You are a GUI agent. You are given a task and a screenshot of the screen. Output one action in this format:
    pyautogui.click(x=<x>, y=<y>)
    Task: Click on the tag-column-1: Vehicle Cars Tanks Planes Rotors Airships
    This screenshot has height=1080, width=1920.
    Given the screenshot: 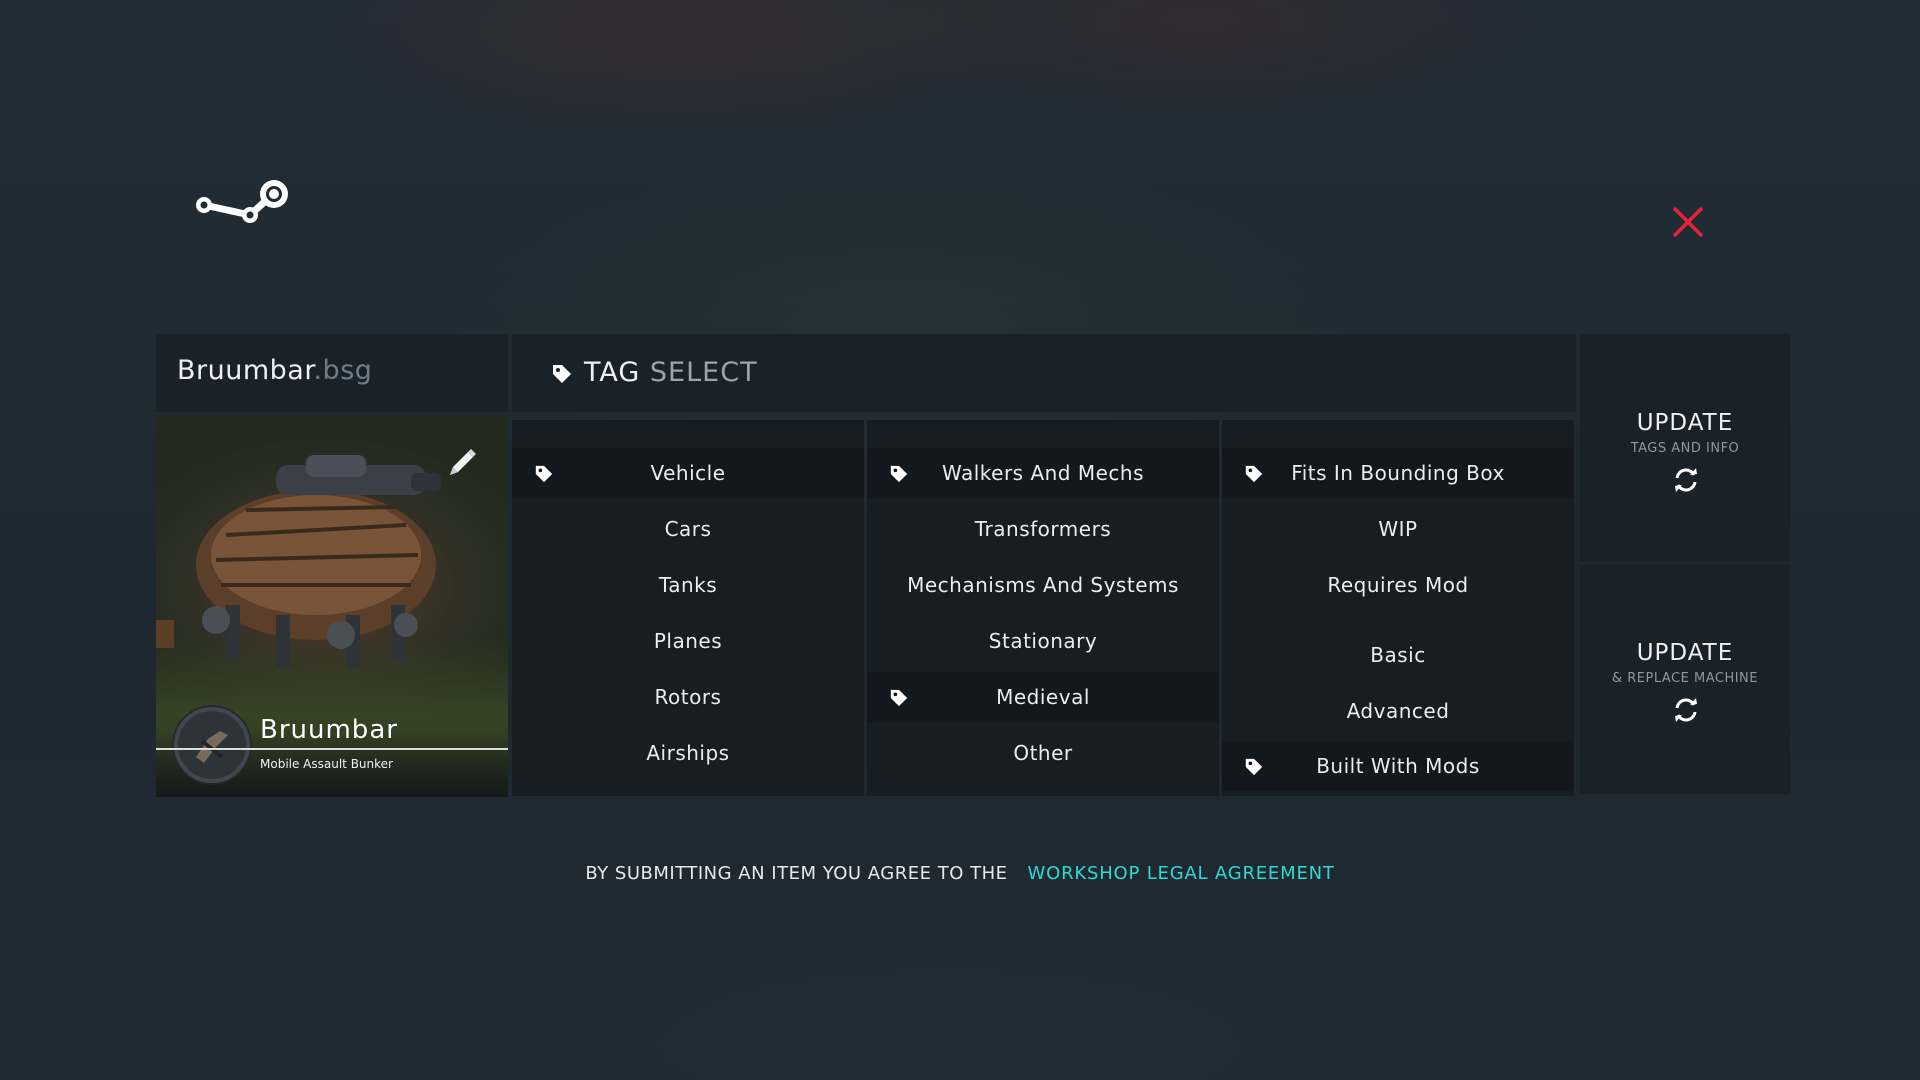 What is the action you would take?
    pyautogui.click(x=688, y=608)
    